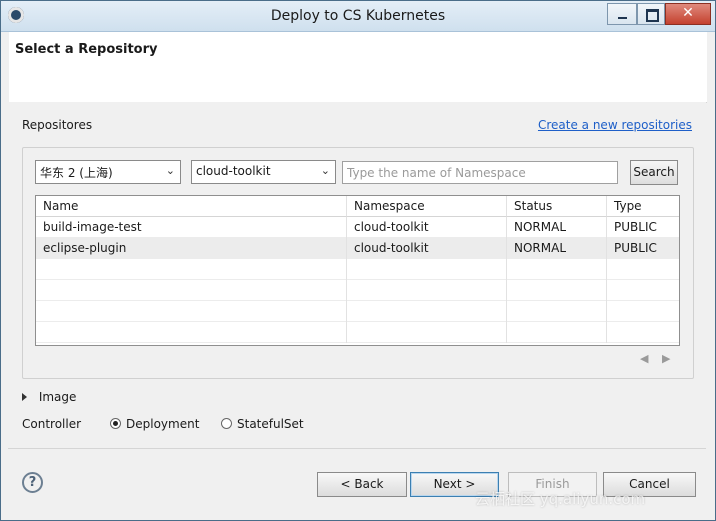 Image resolution: width=716 pixels, height=521 pixels. I want to click on cell-name: build-image-test, so click(191, 227).